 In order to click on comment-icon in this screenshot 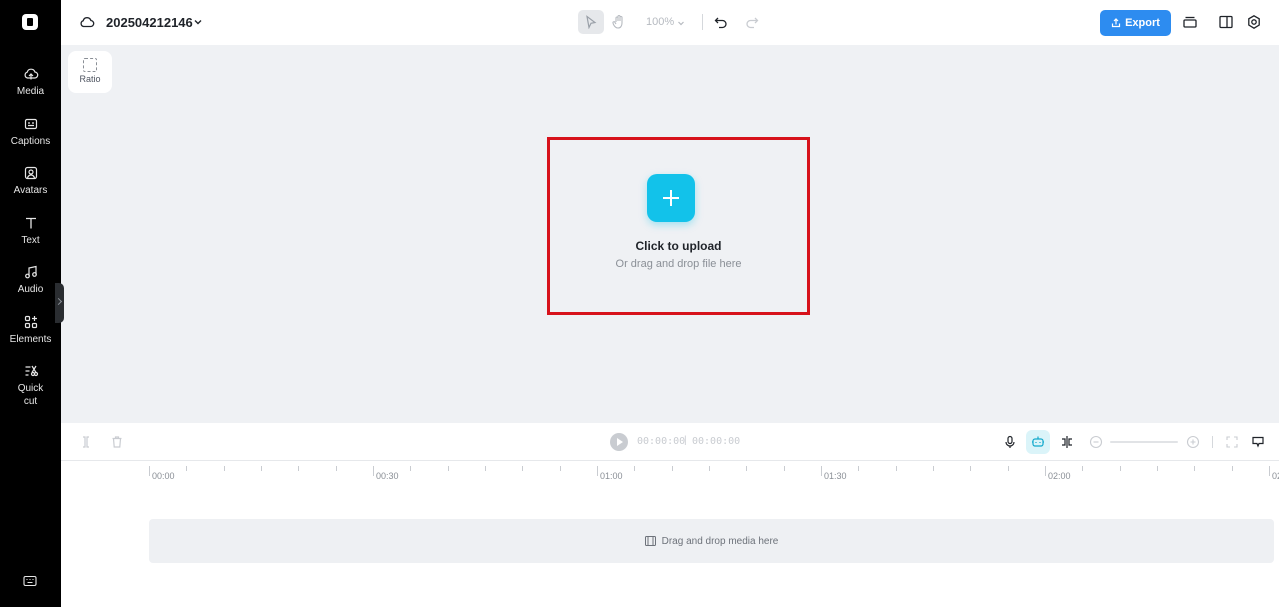, I will do `click(1258, 442)`.